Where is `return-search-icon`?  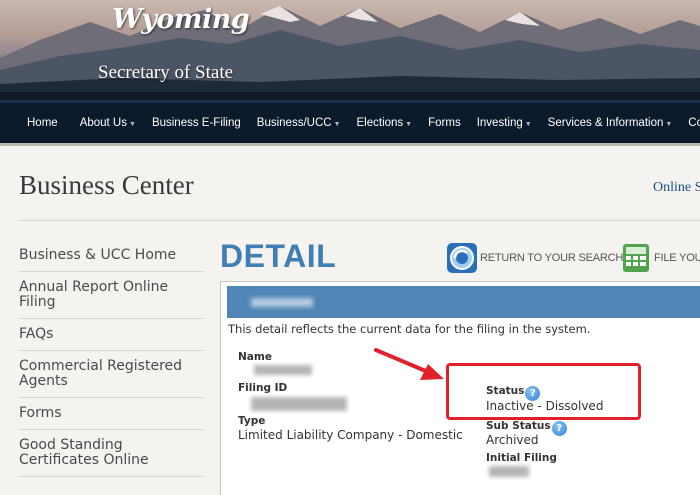
return-search-icon is located at coordinates (462, 258).